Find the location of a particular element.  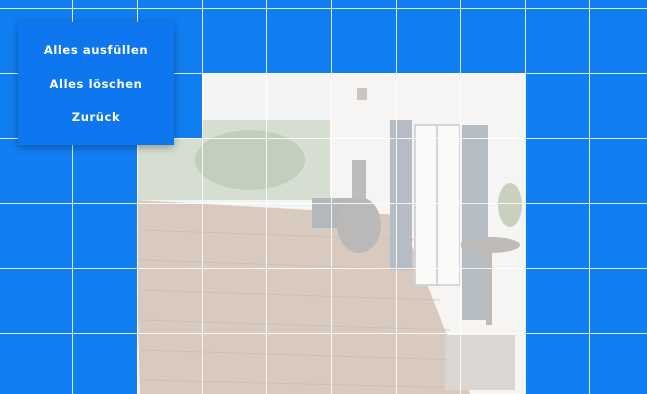

mask-menu: Alles ausfüllen Alles löschen Zurück is located at coordinates (96, 83).